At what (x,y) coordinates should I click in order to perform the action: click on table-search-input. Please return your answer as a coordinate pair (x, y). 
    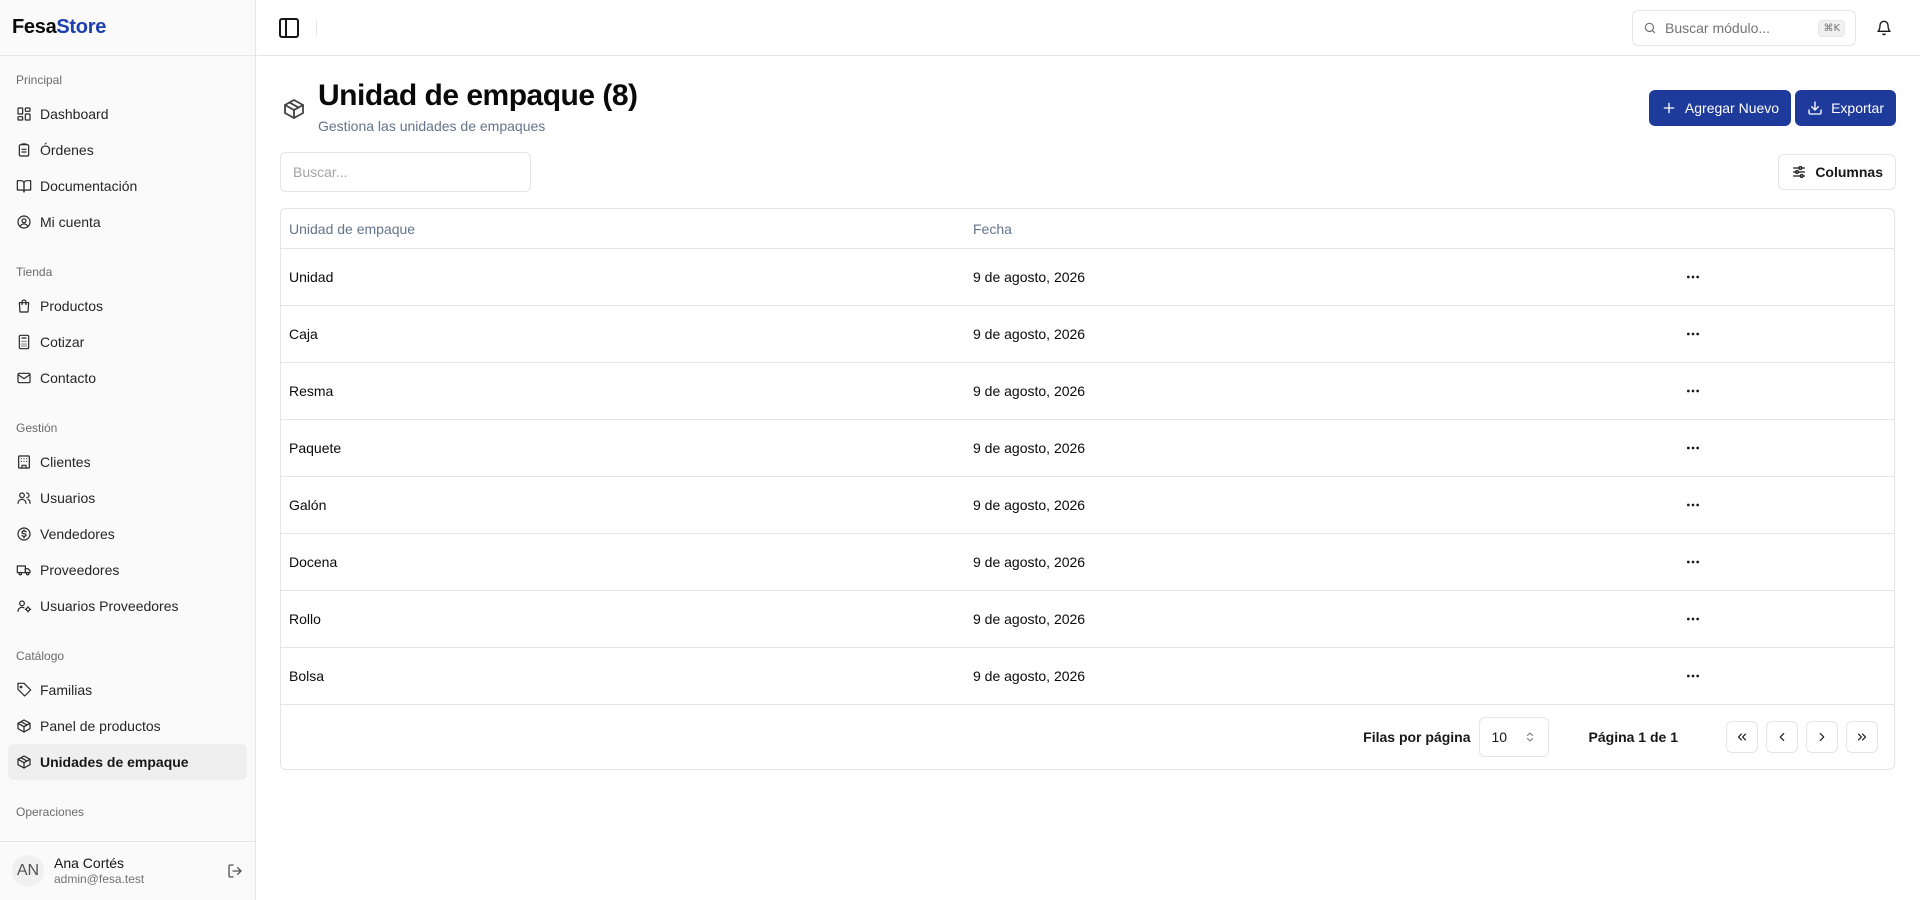
    Looking at the image, I should click on (405, 172).